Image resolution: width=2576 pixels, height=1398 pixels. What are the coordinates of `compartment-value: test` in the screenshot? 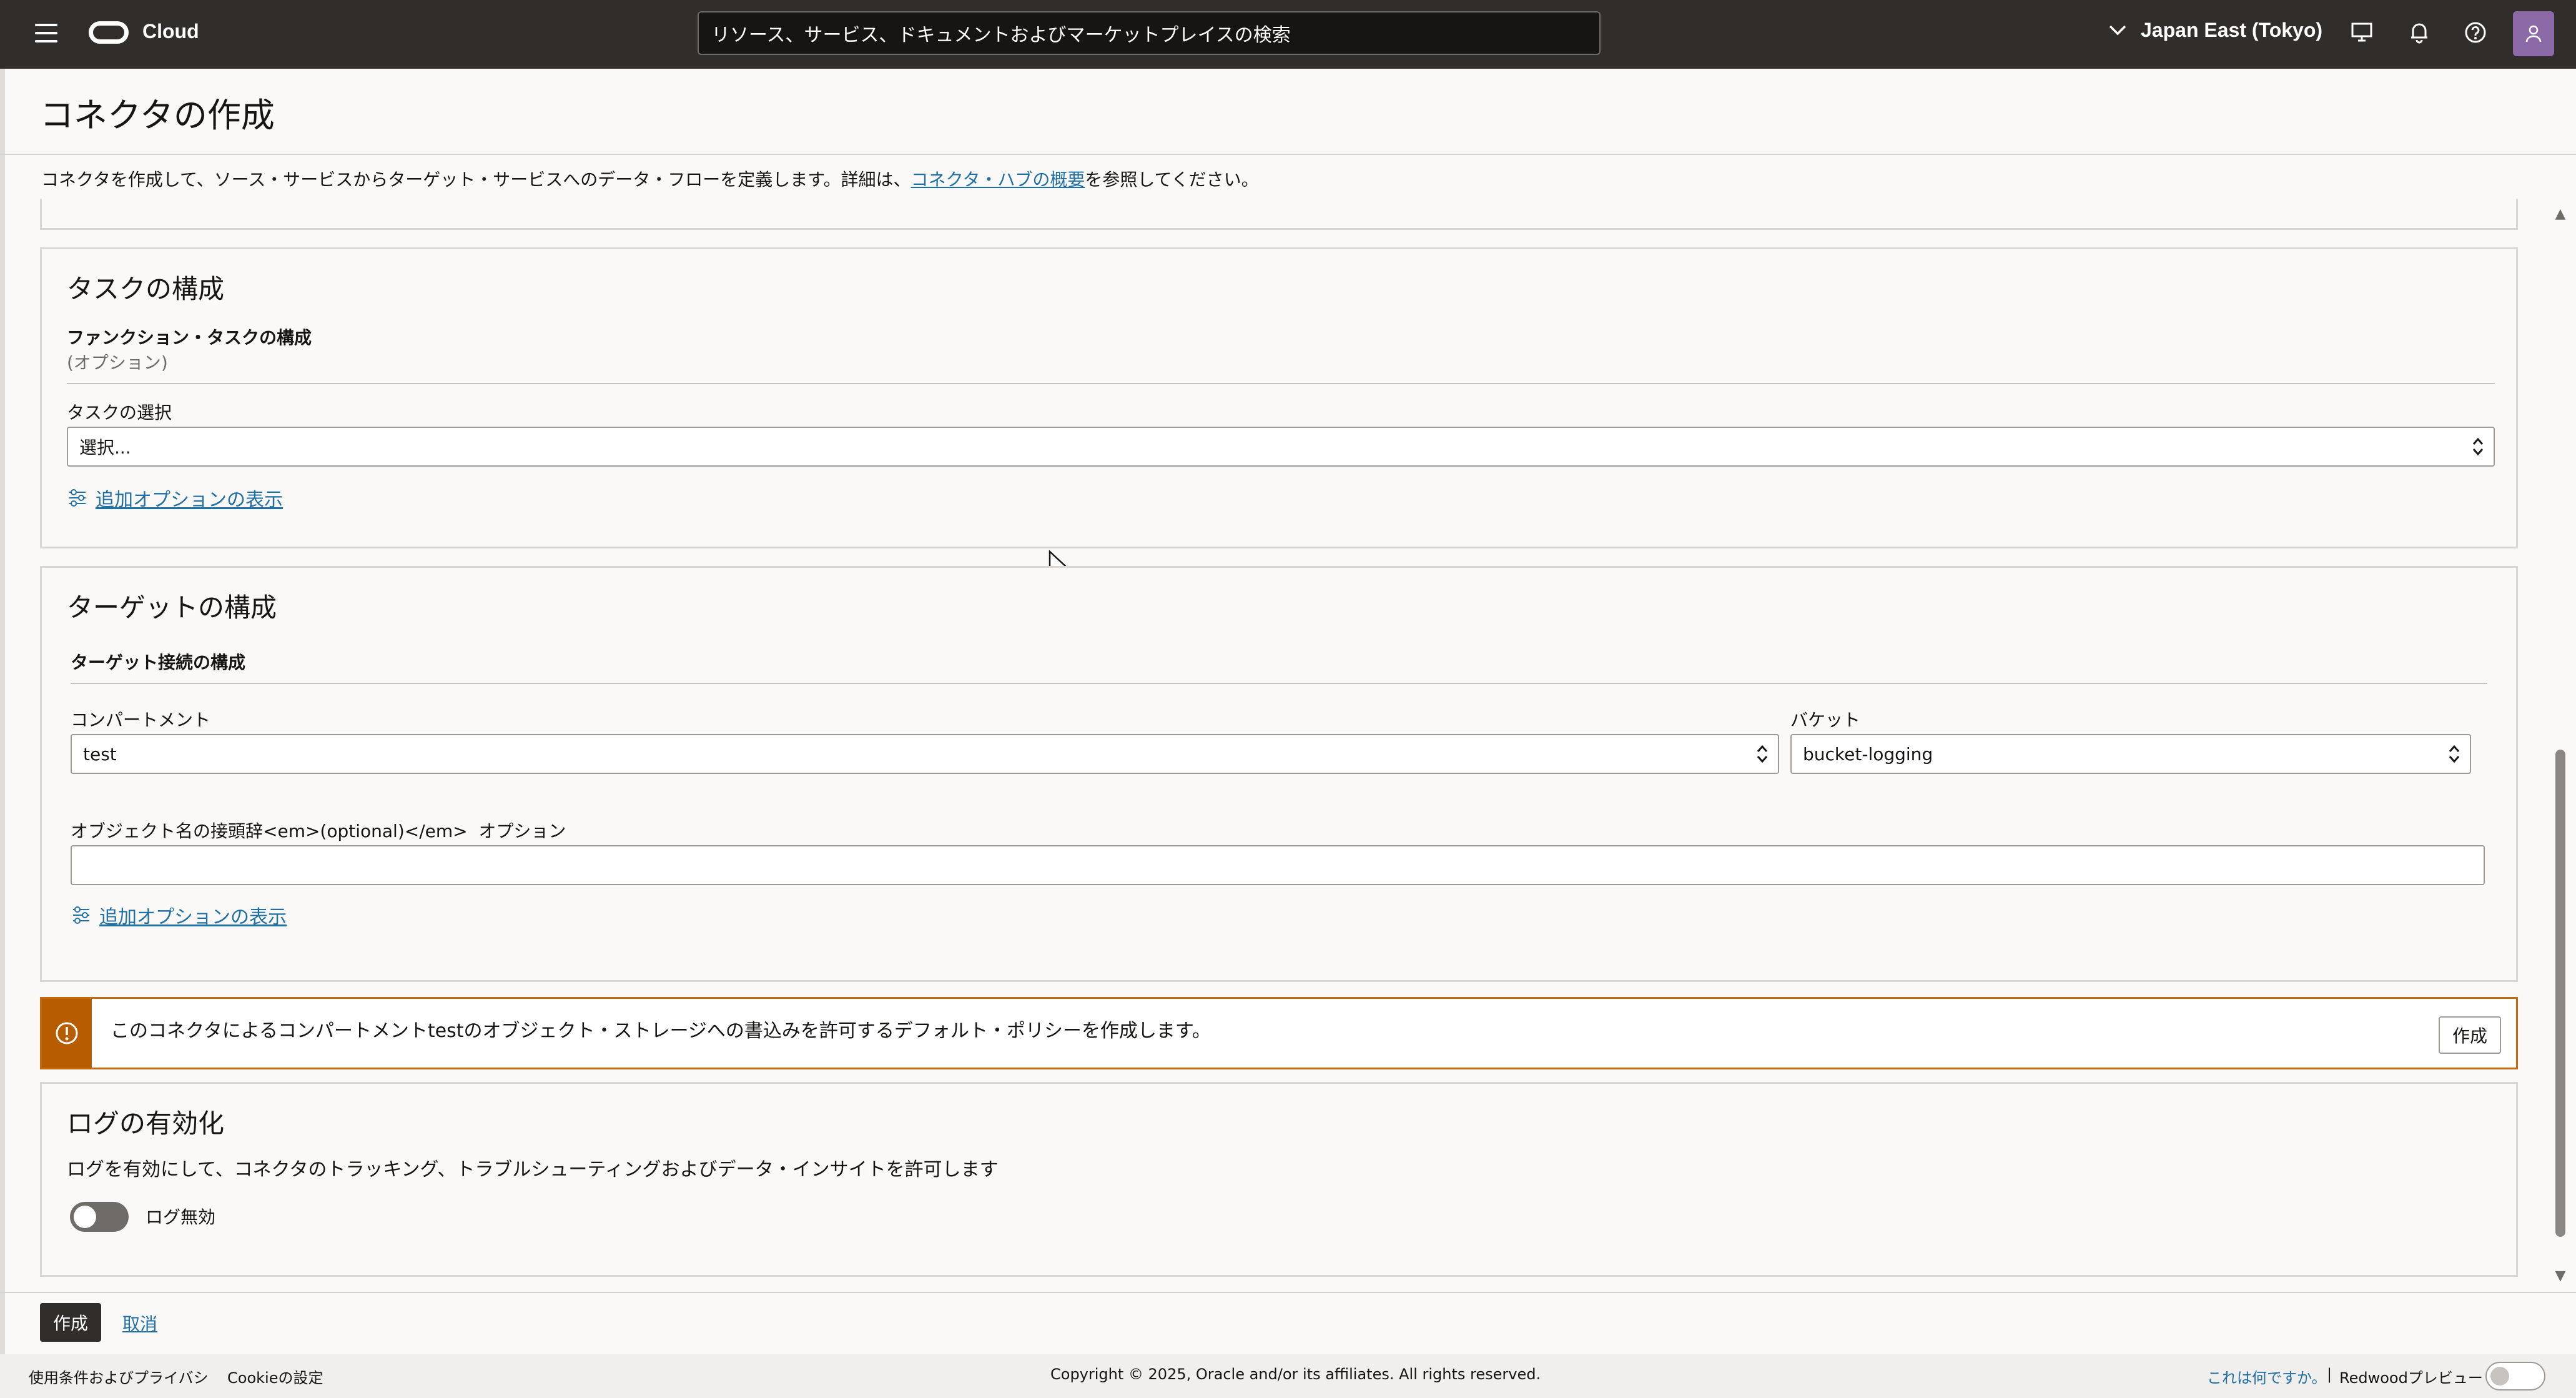 It's located at (100, 754).